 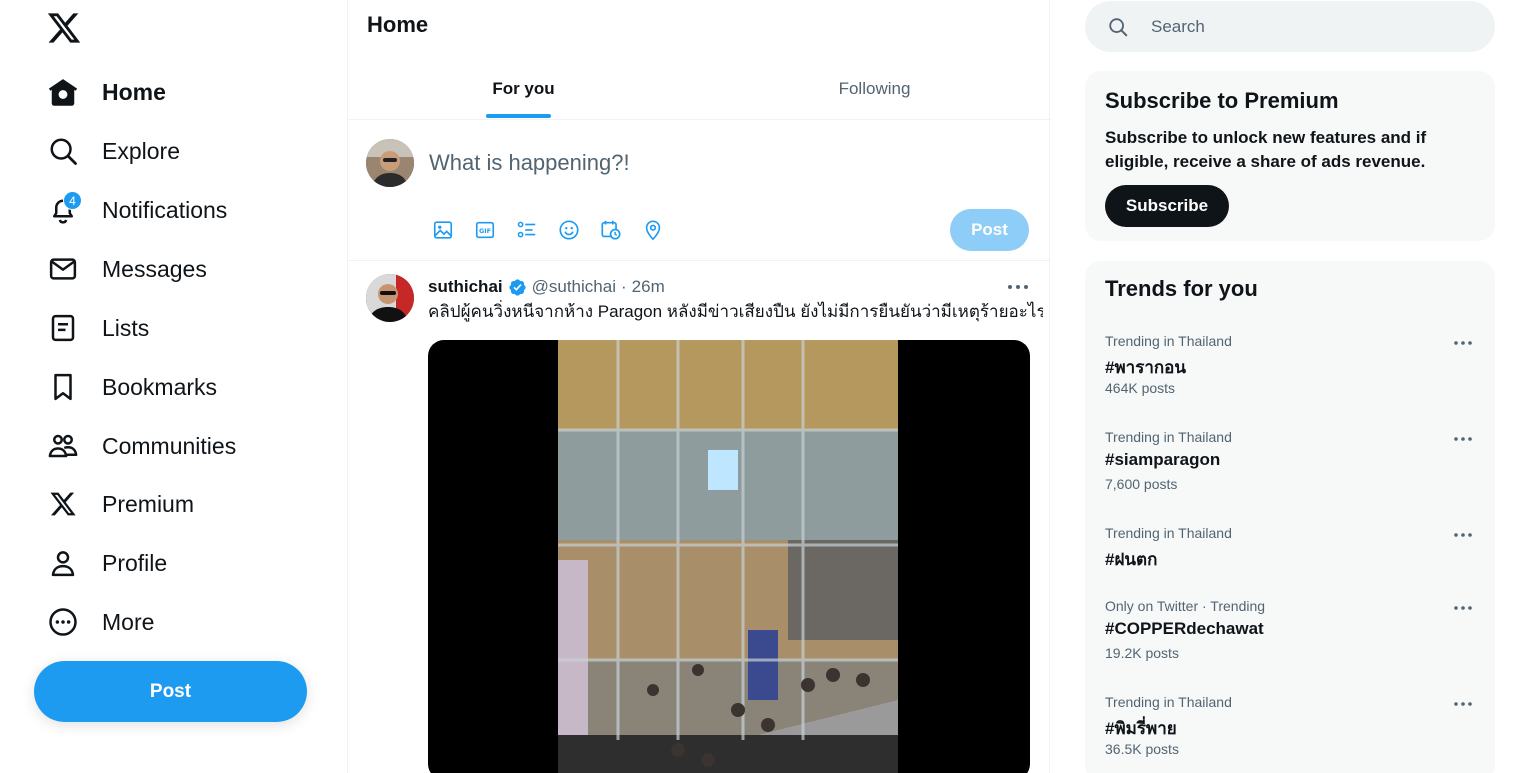 What do you see at coordinates (653, 230) in the screenshot?
I see `location-icon` at bounding box center [653, 230].